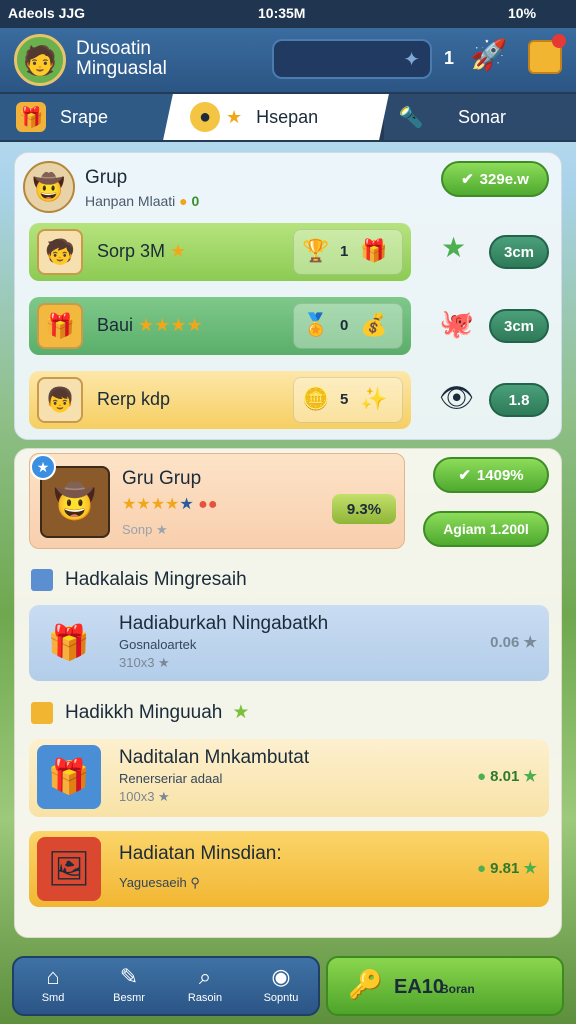 Image resolution: width=576 pixels, height=1024 pixels. What do you see at coordinates (137, 796) in the screenshot?
I see `item-multiplier-text: 100x3` at bounding box center [137, 796].